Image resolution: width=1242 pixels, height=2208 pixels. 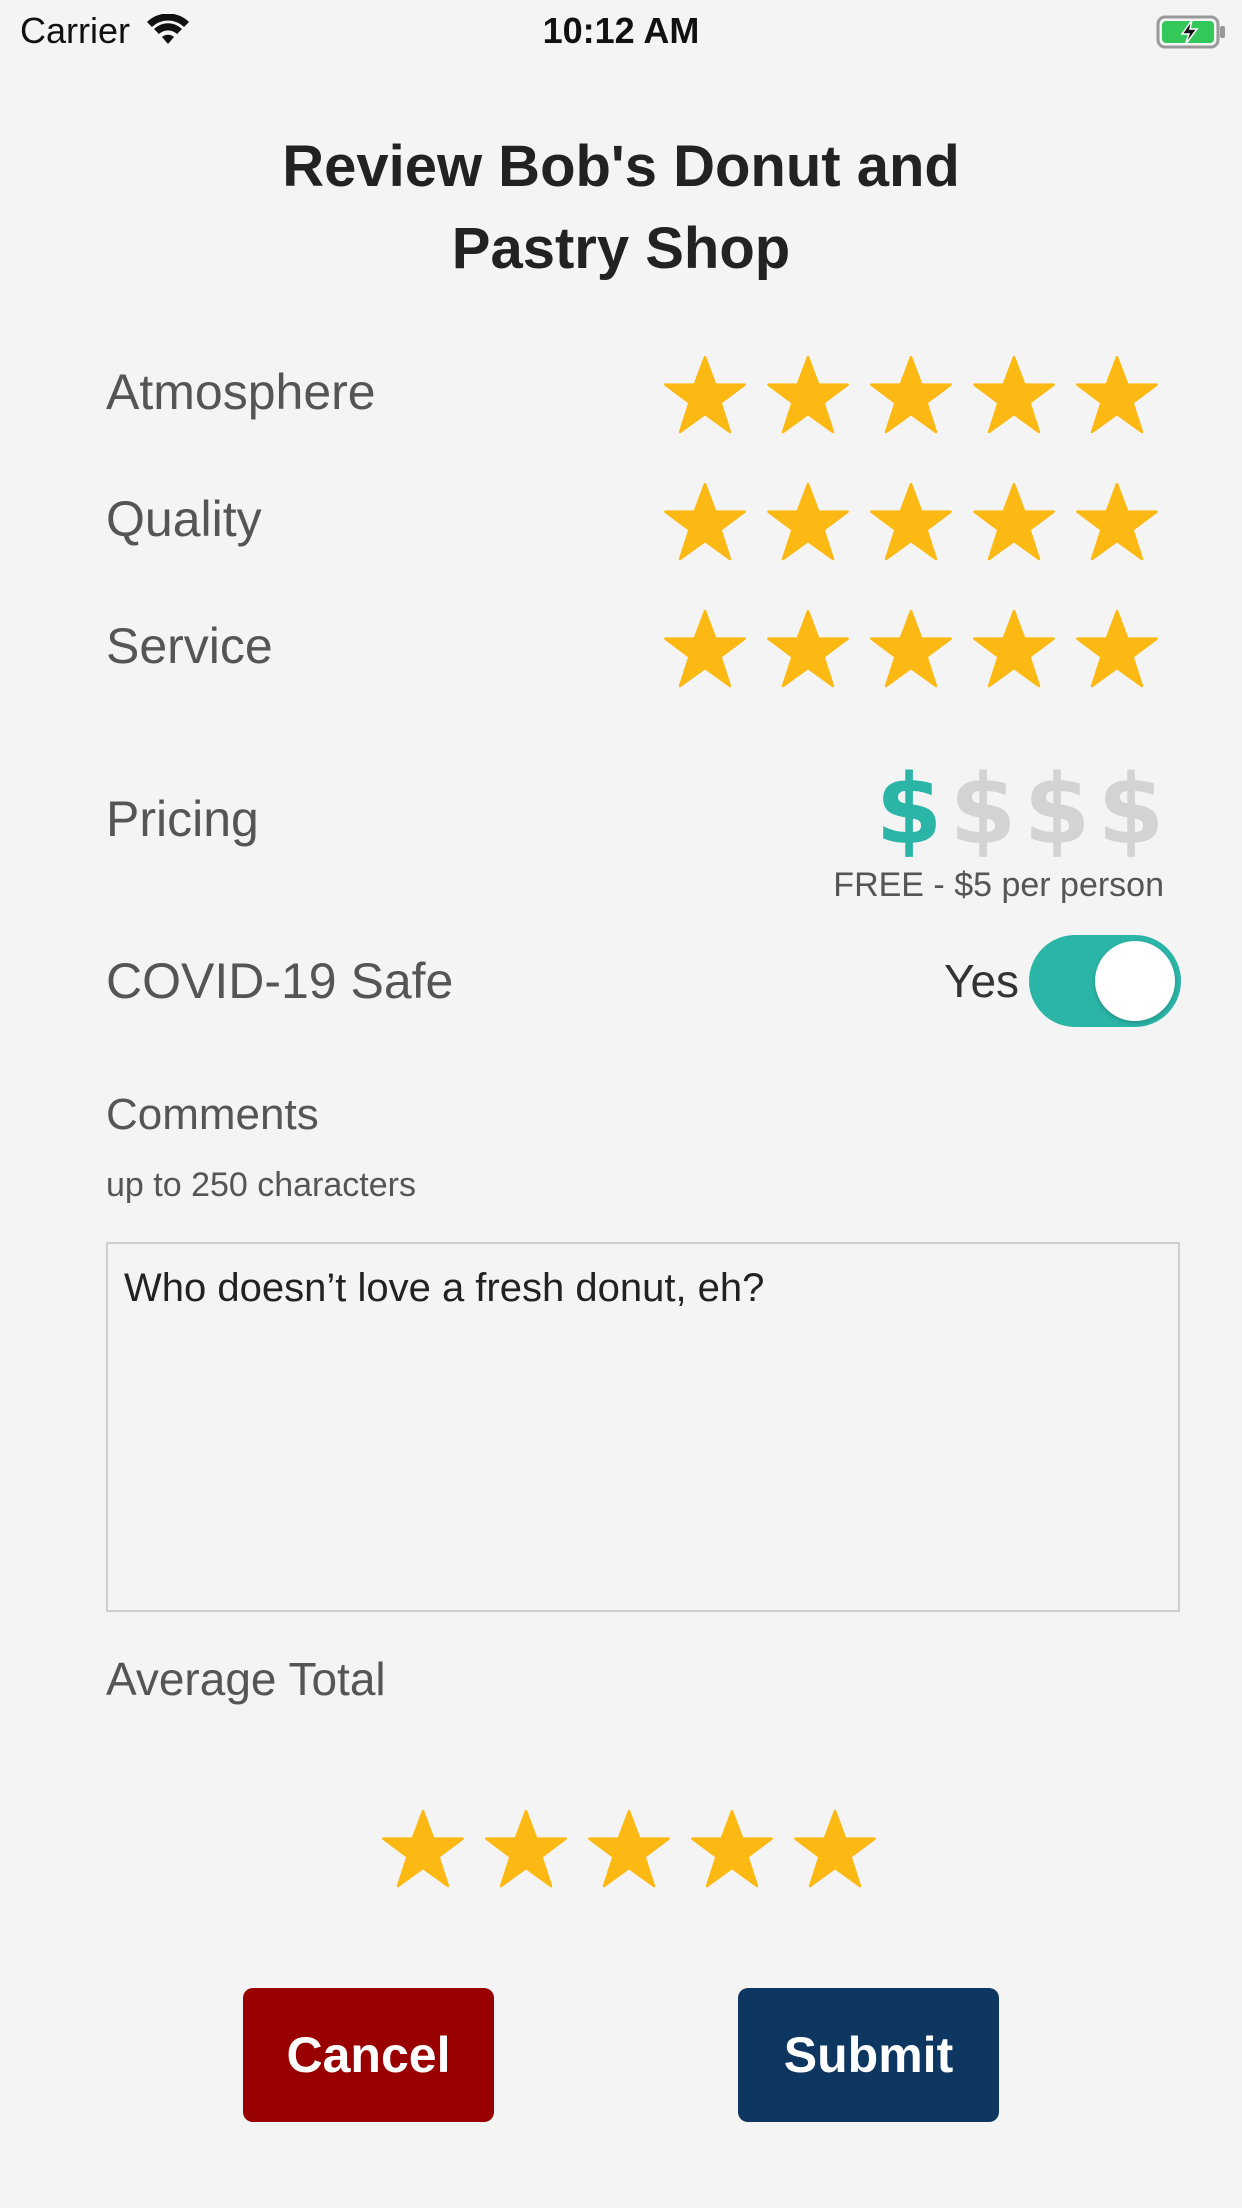 What do you see at coordinates (280, 981) in the screenshot?
I see `covid-safe-label: COVID-19 Safe` at bounding box center [280, 981].